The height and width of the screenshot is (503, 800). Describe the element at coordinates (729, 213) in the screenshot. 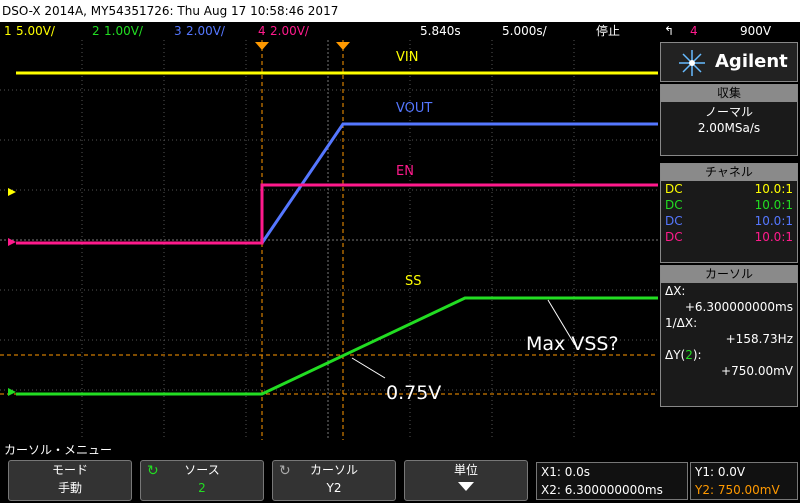

I see `channels-box: チャネル DC 10.0:1 DC 10.0:1 DC 10.0:1 DC 10.0:1` at that location.